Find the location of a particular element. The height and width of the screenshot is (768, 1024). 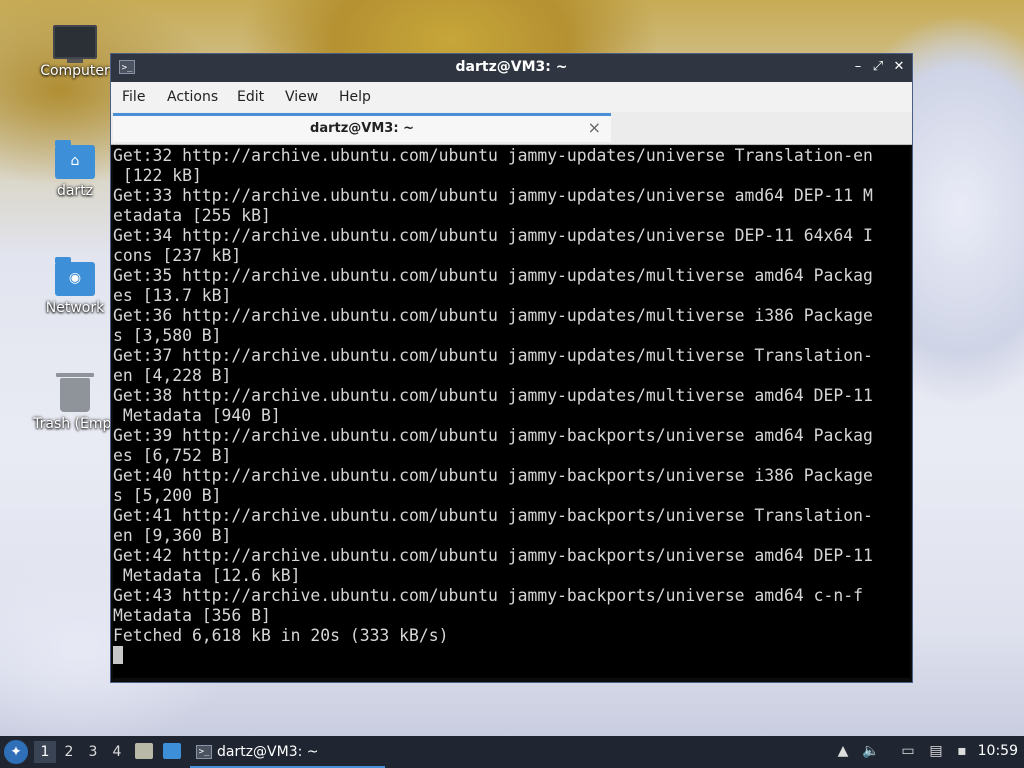

desktop-icon-home-folder: ⌂ dartz is located at coordinates (75, 169).